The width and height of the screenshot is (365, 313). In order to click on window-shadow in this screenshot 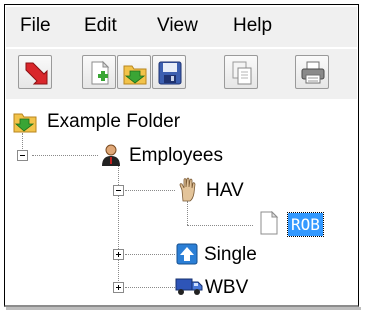, I will do `click(183, 308)`.